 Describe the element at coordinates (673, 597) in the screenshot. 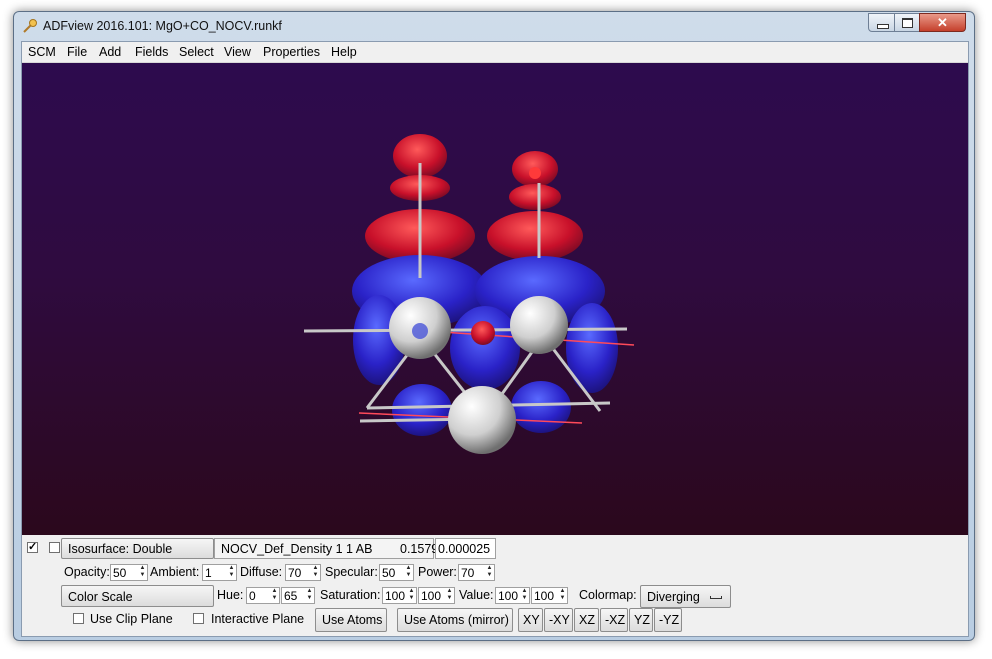

I see `colormap-value: Diverging` at that location.